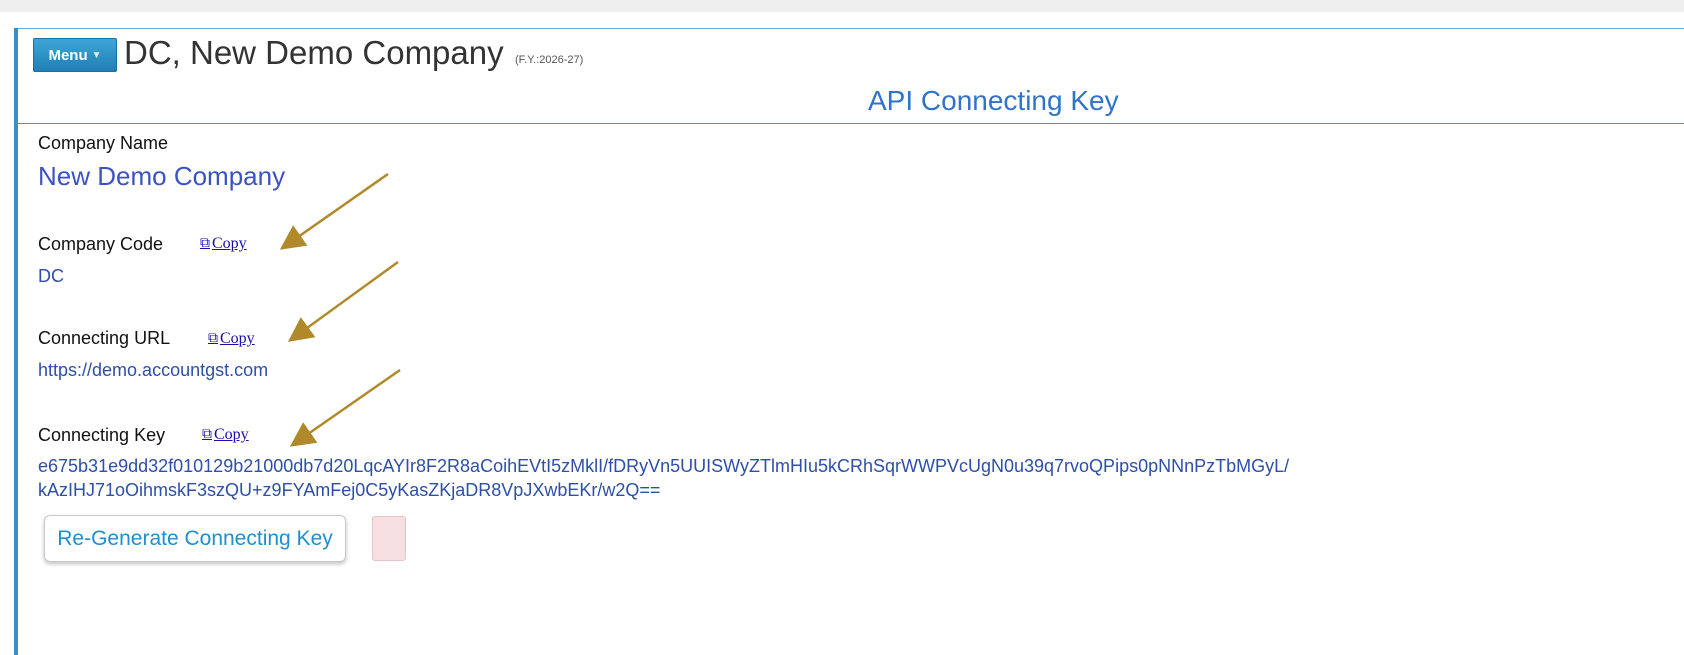 The width and height of the screenshot is (1684, 655). I want to click on annotation-arrow-connecting-url, so click(343, 301).